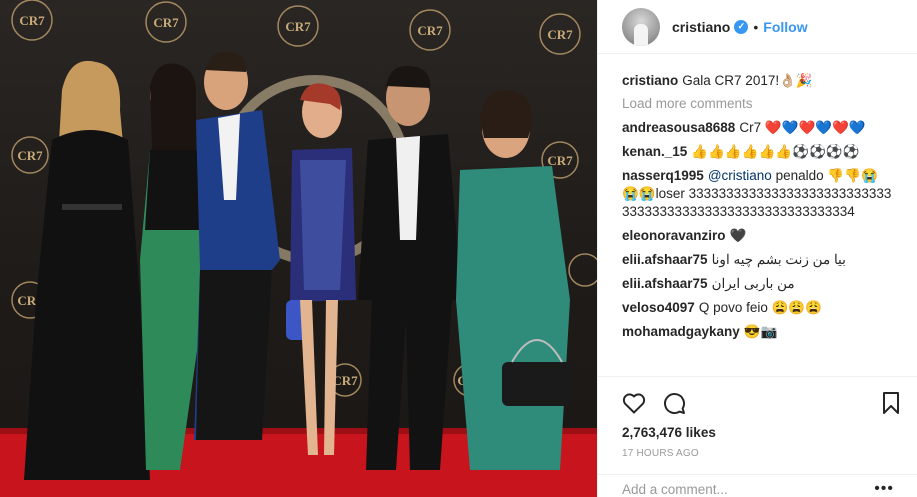 This screenshot has height=497, width=917. Describe the element at coordinates (747, 489) in the screenshot. I see `add-comment-input` at that location.